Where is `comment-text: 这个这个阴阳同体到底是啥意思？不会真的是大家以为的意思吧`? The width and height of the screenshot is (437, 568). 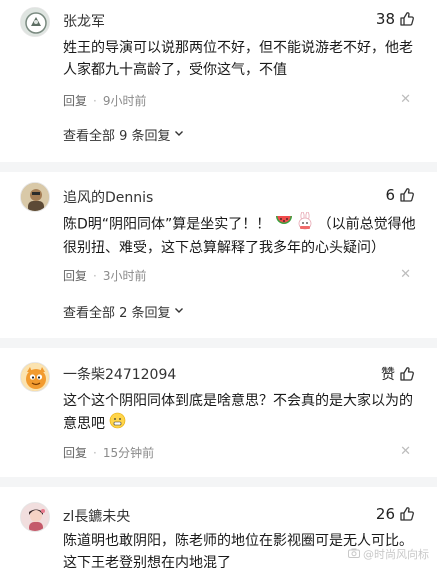
comment-text: 这个这个阴阳同体到底是啥意思？不会真的是大家以为的意思吧 is located at coordinates (244, 413).